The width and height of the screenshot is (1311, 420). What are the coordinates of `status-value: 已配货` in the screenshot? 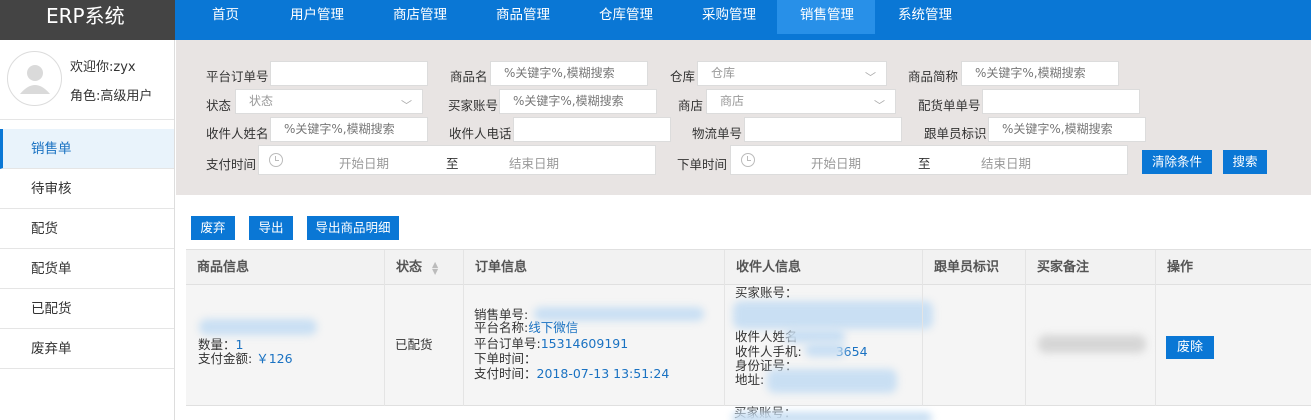 It's located at (414, 344).